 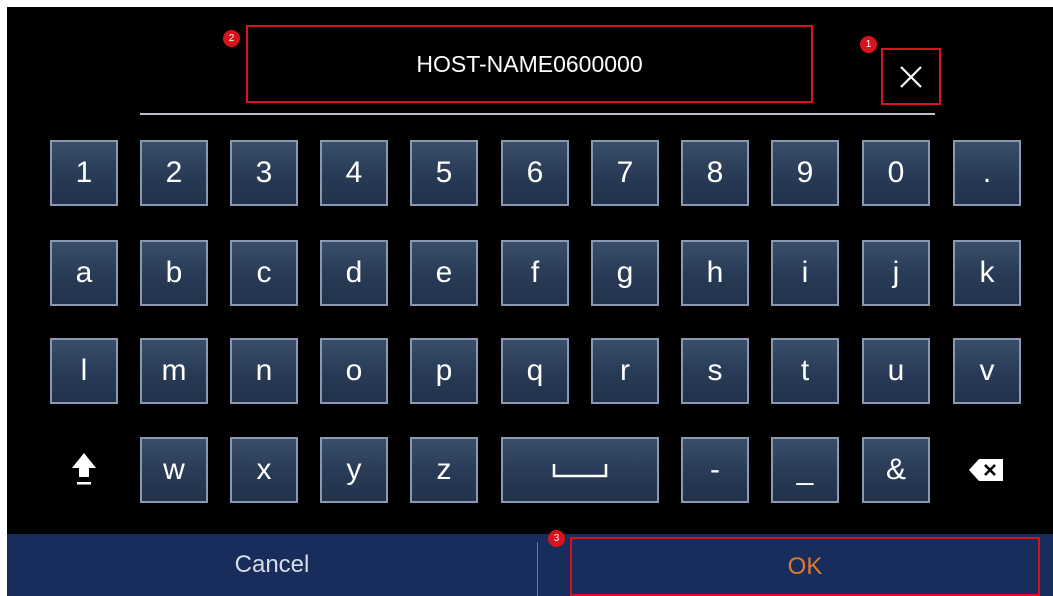 I want to click on key-d: d, so click(x=354, y=273).